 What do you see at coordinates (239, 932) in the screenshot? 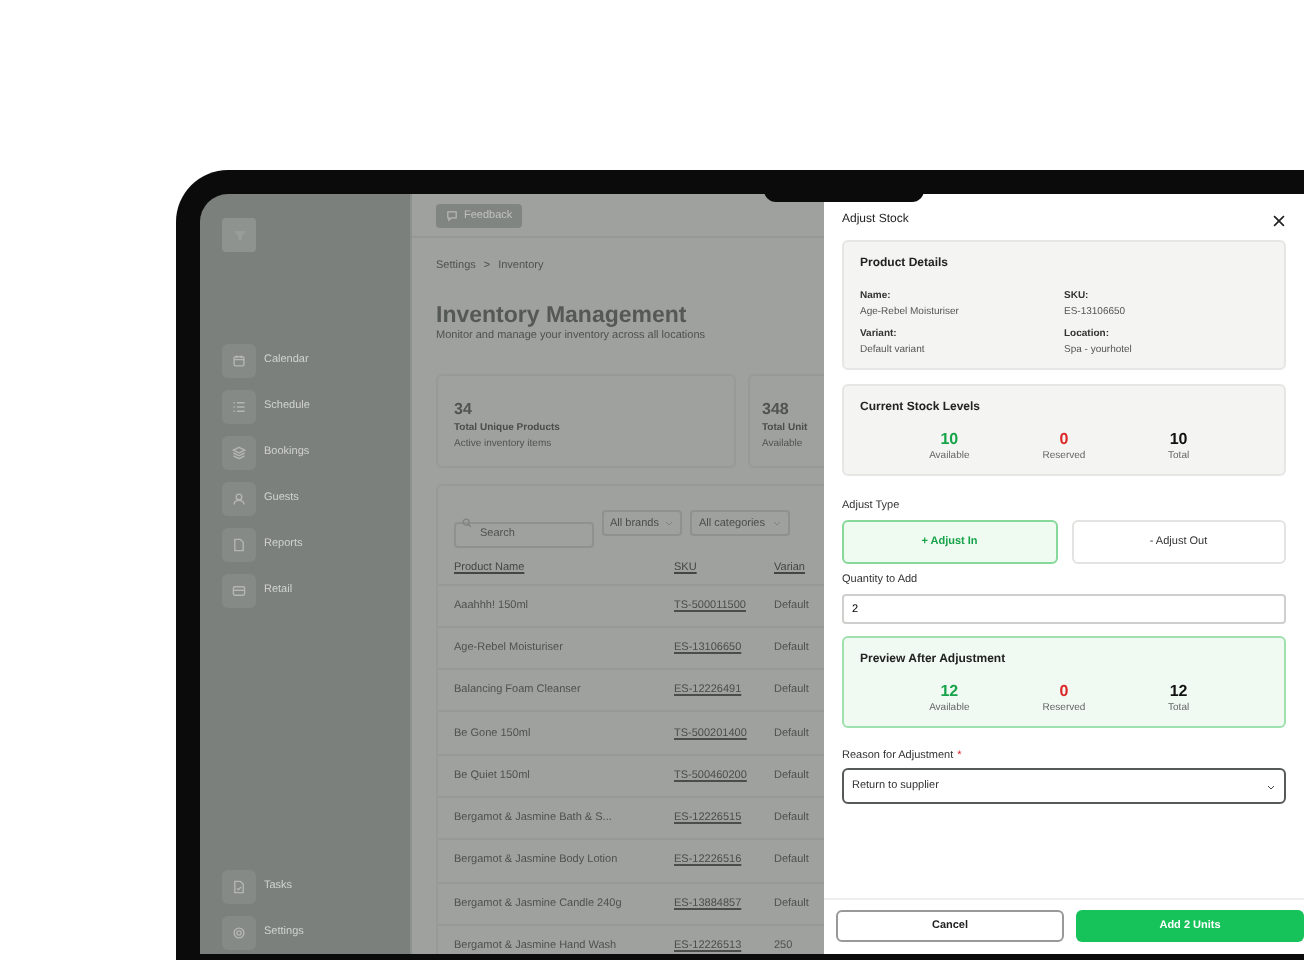
I see `settings-icon` at bounding box center [239, 932].